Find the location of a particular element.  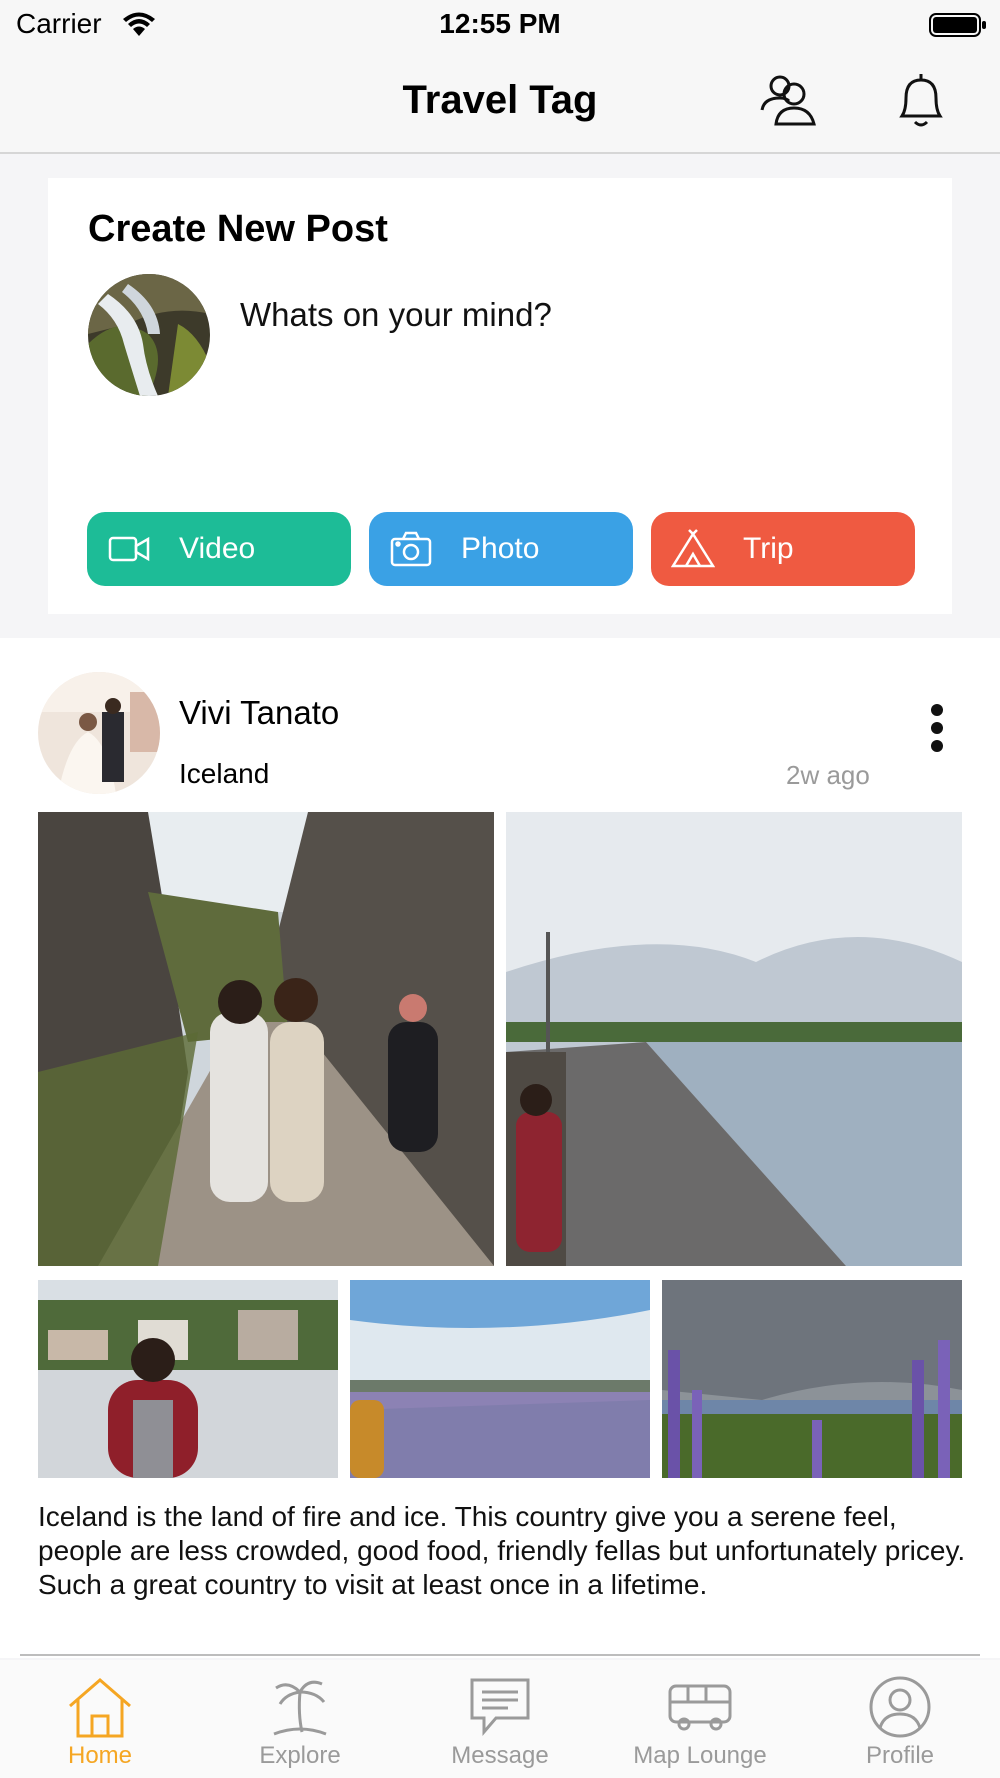

trip-button: Trip is located at coordinates (783, 549).